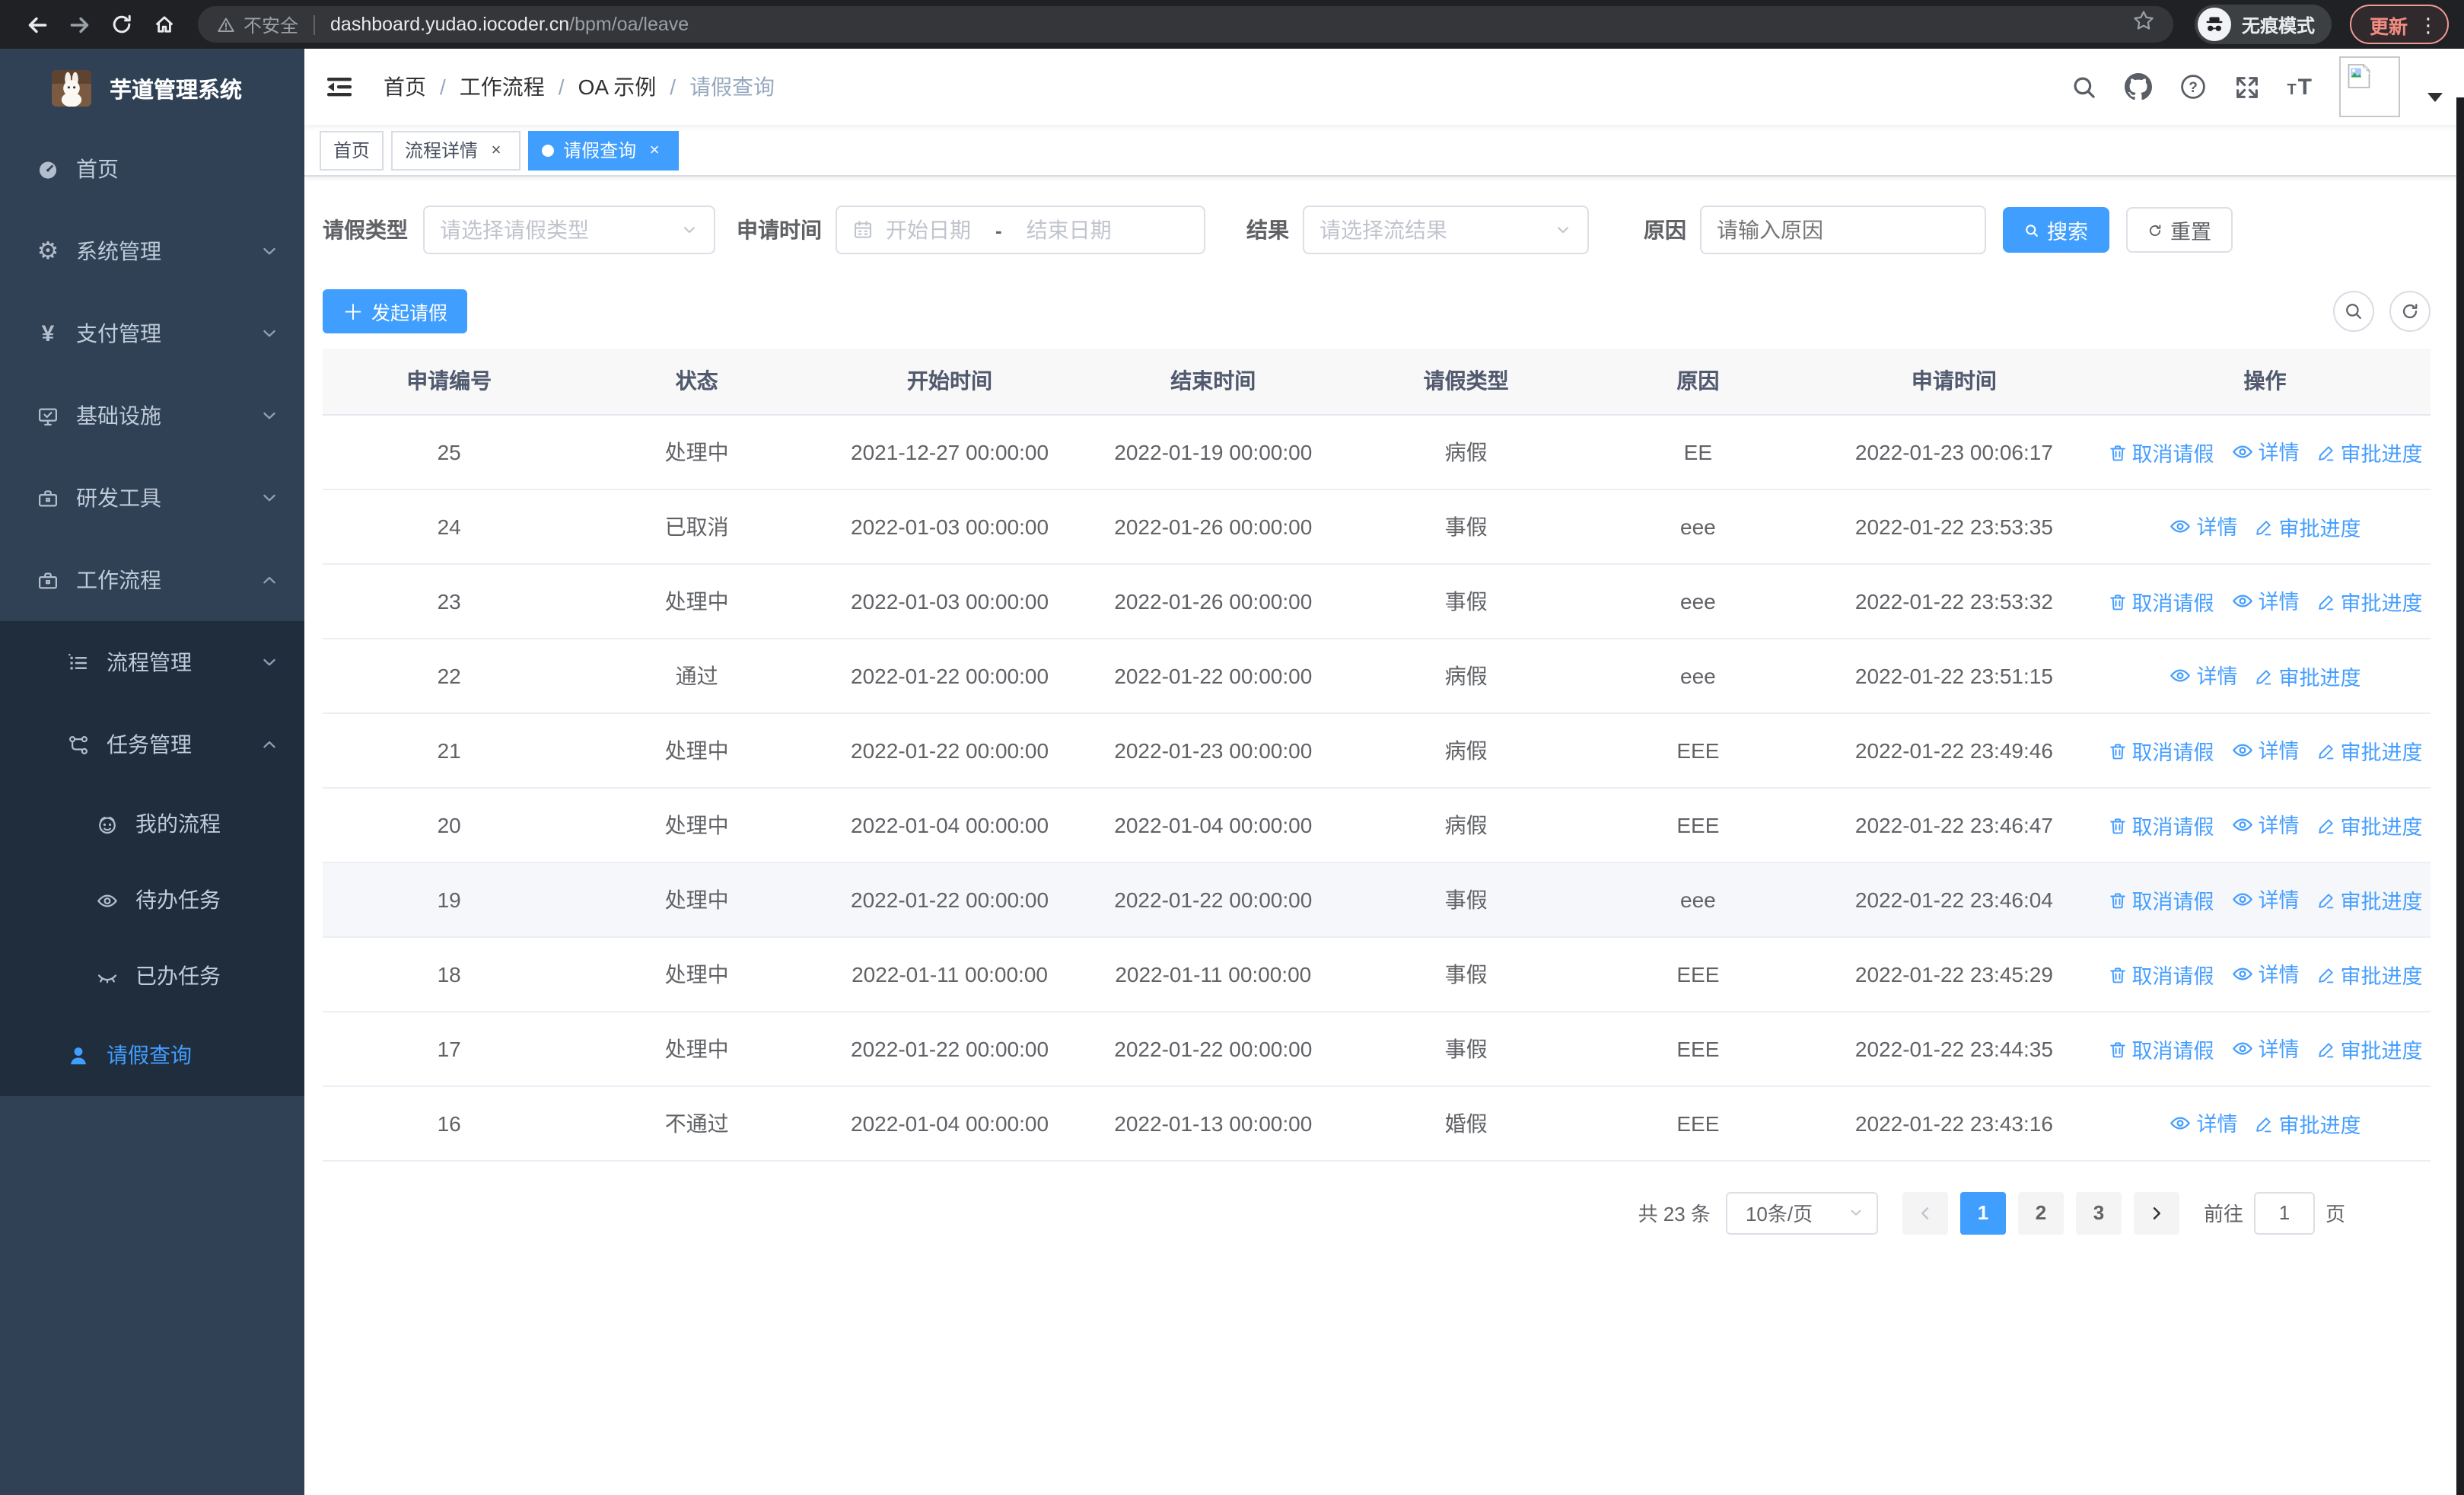 Image resolution: width=2464 pixels, height=1495 pixels. I want to click on cell-原因: EEE, so click(1698, 1123).